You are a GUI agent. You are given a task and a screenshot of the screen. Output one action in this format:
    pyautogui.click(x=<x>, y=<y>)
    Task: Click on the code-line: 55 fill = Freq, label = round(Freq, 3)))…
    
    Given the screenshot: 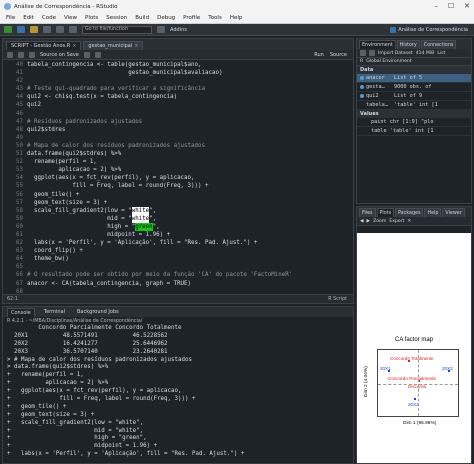 What is the action you would take?
    pyautogui.click(x=178, y=186)
    